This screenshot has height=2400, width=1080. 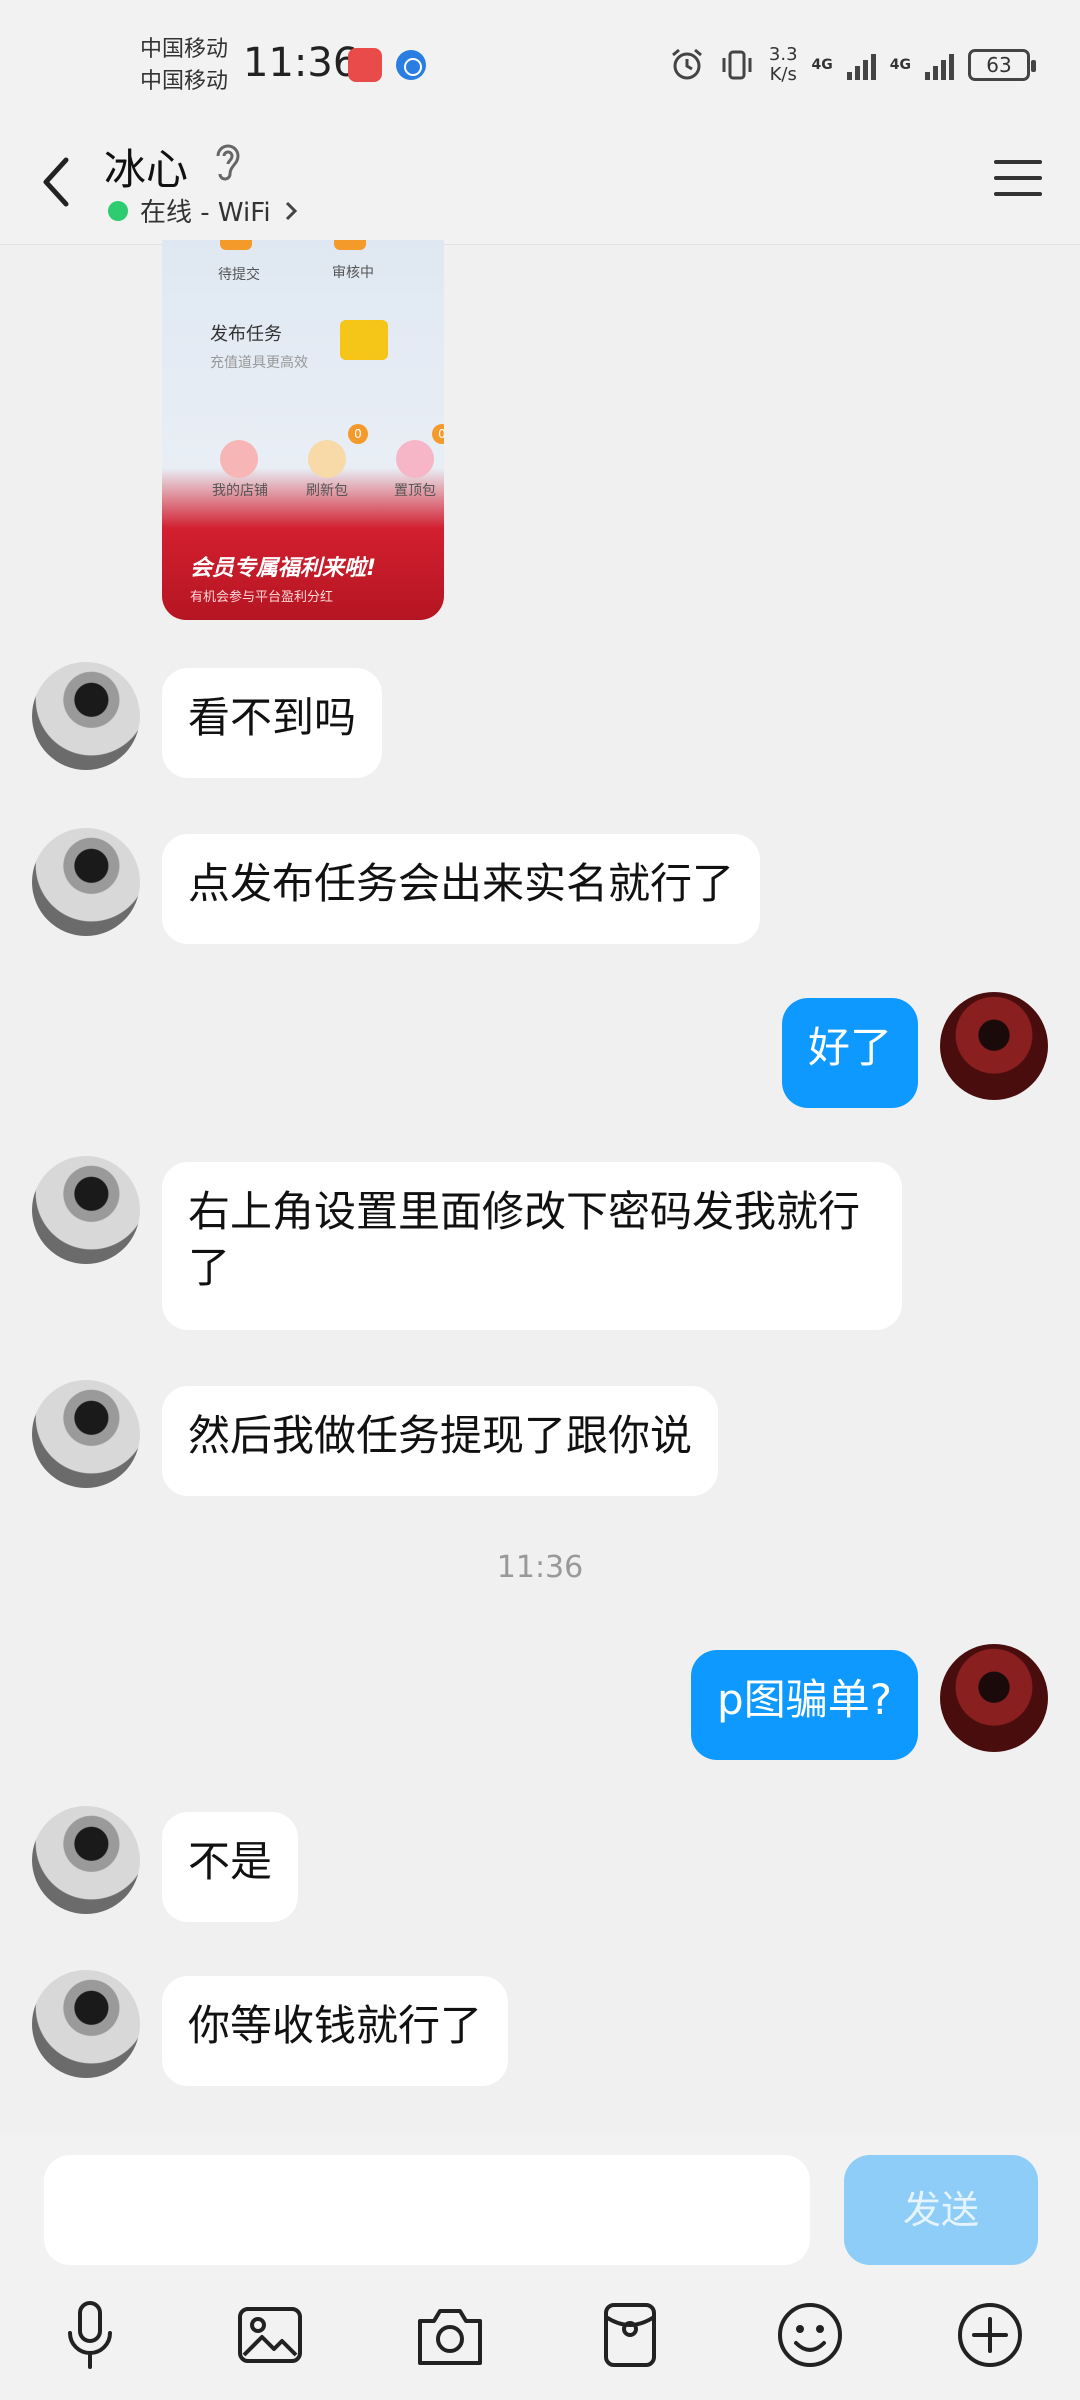 I want to click on battery-icon: 63, so click(x=1002, y=65).